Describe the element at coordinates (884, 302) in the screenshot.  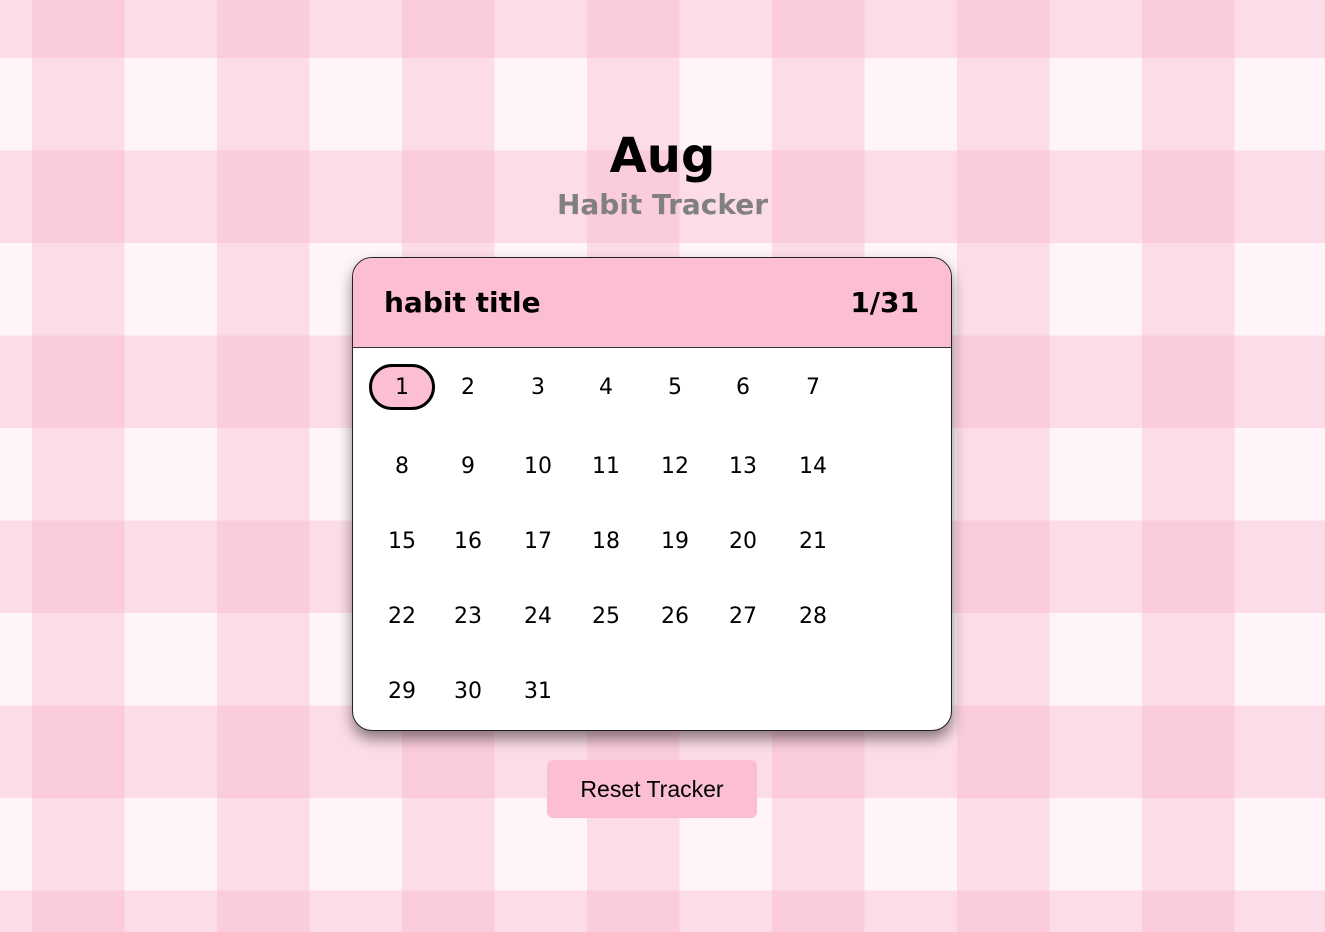
I see `habit-progress-count: 1/31` at that location.